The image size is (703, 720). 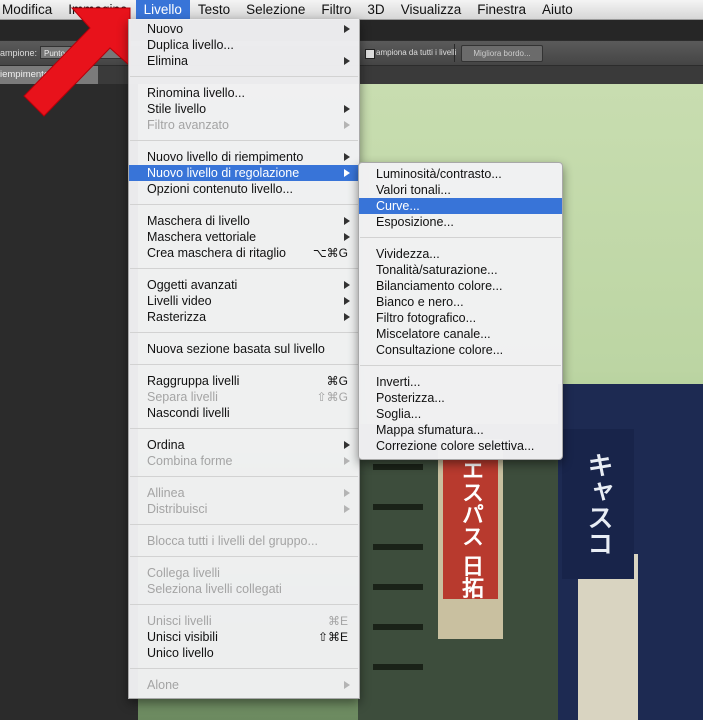 I want to click on menu-item-label: Filtro avanzato, so click(x=188, y=125).